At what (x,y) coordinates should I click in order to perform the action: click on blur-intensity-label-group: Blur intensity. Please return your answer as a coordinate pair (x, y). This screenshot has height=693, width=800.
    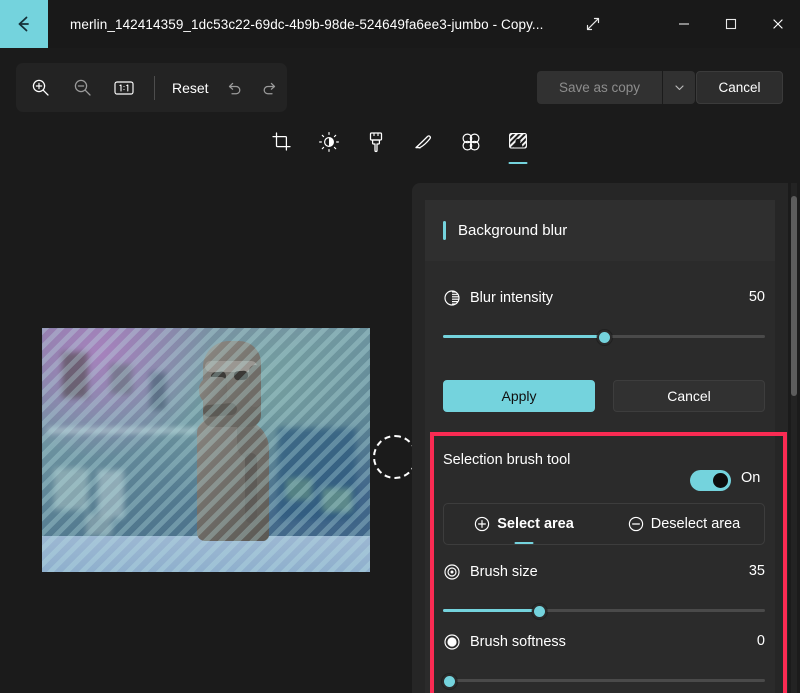
    Looking at the image, I should click on (498, 298).